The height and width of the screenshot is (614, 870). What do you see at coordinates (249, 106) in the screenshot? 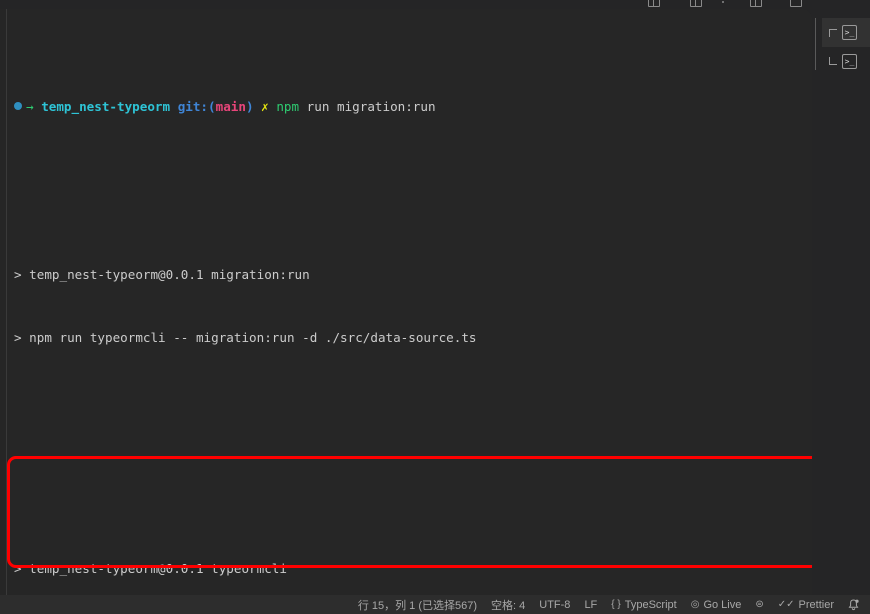
I see `prompt-git-suffix: )` at bounding box center [249, 106].